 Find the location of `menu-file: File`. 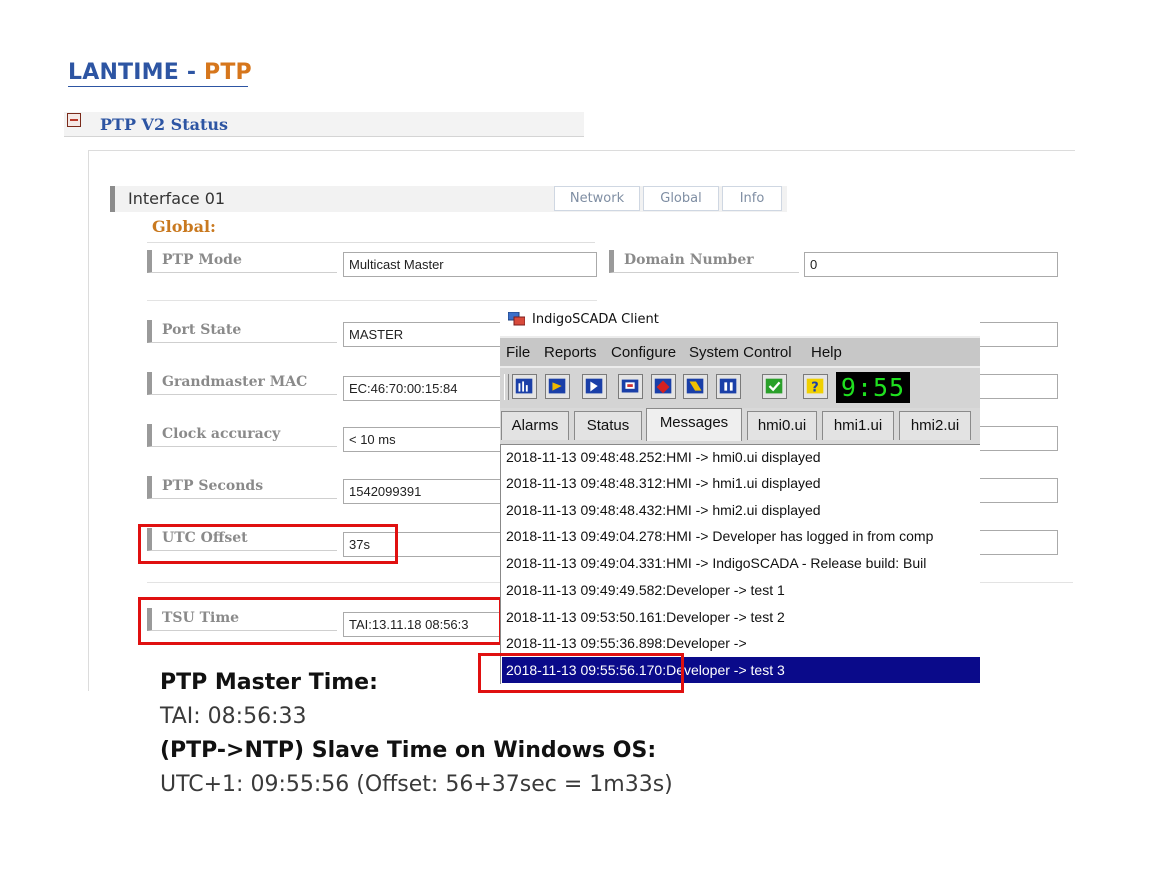

menu-file: File is located at coordinates (518, 352).